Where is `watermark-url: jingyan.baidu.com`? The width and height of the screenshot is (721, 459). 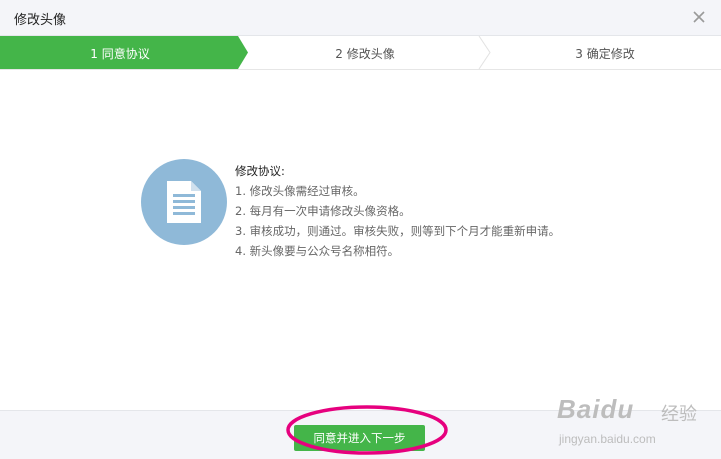 watermark-url: jingyan.baidu.com is located at coordinates (607, 439).